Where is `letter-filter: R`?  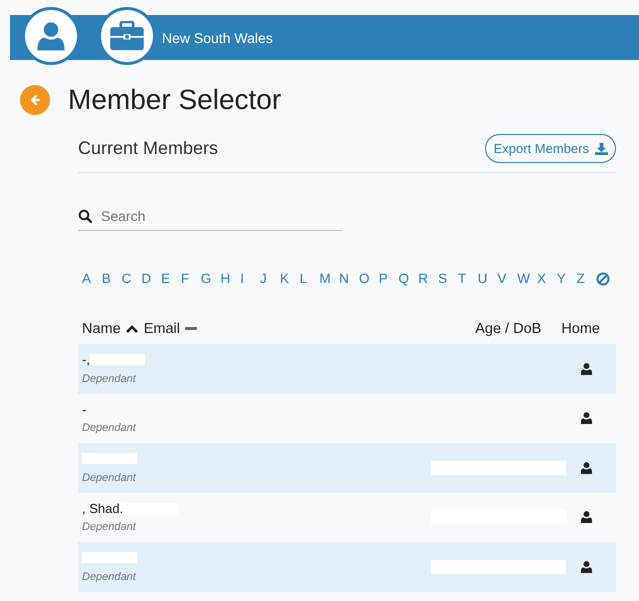
letter-filter: R is located at coordinates (428, 278).